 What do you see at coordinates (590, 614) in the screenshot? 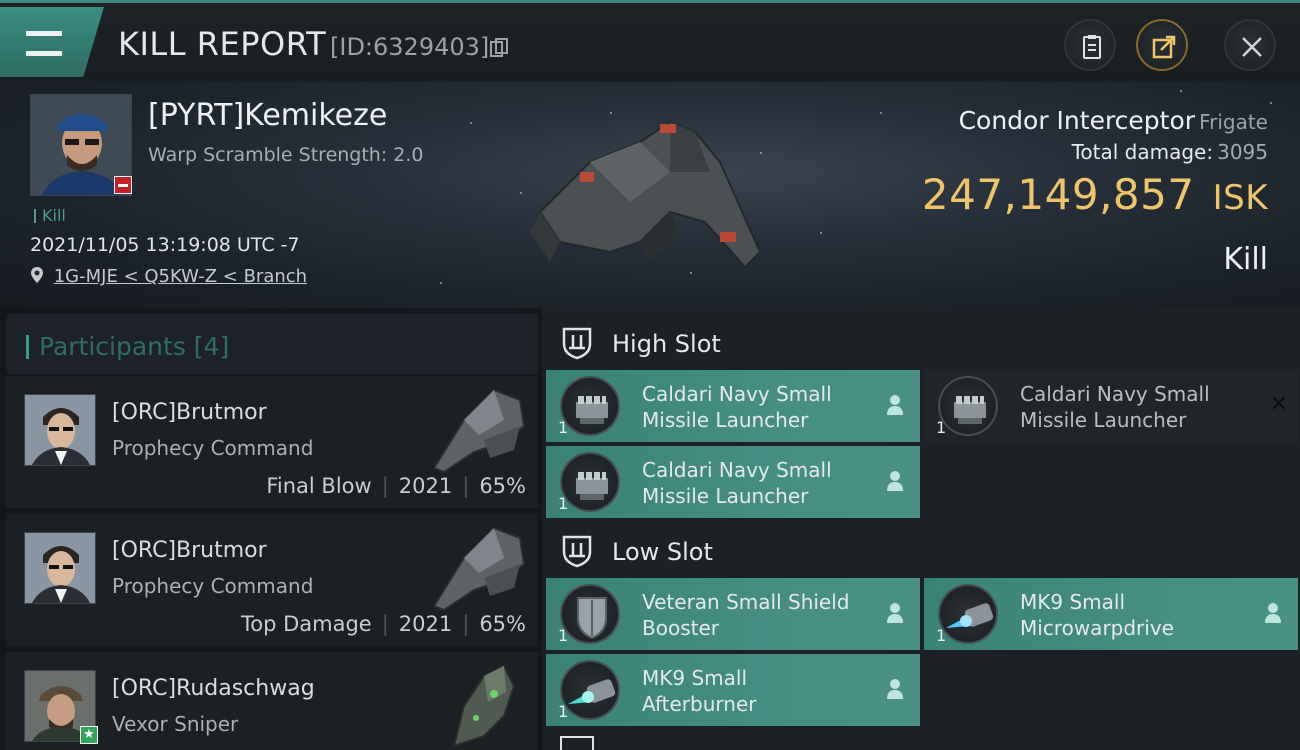
I see `shield-booster-icon` at bounding box center [590, 614].